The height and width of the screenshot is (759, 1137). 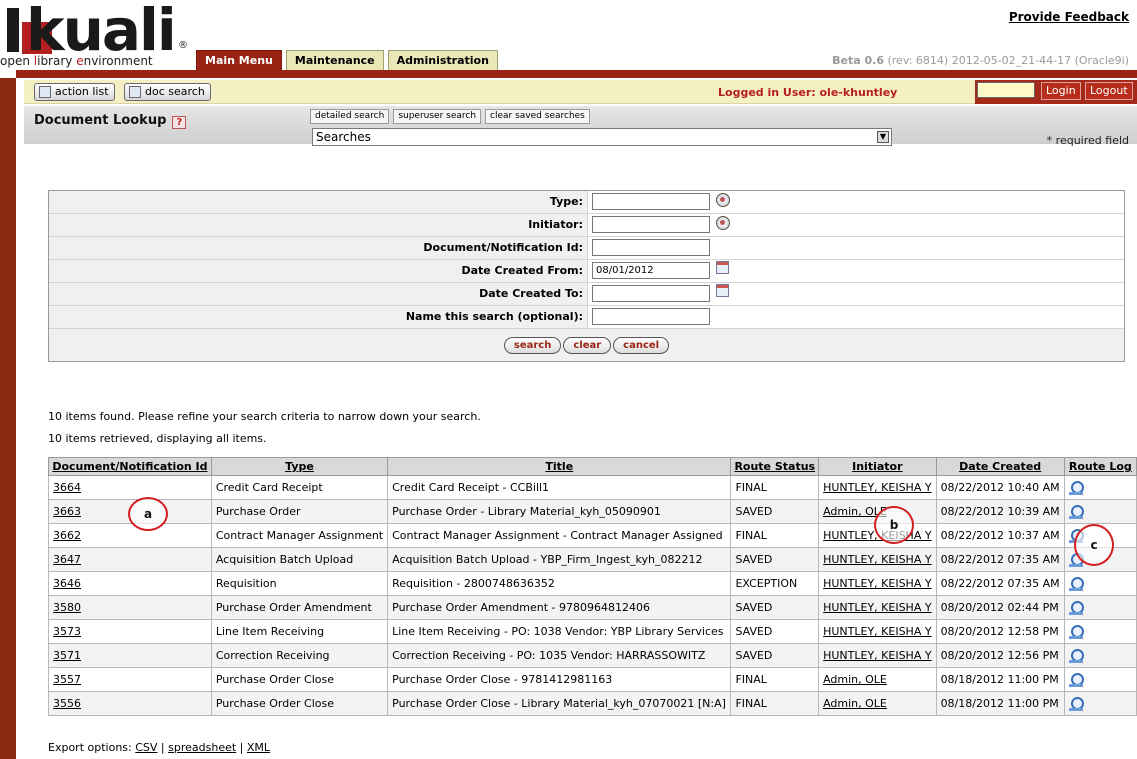 I want to click on column-type: Type, so click(x=299, y=466).